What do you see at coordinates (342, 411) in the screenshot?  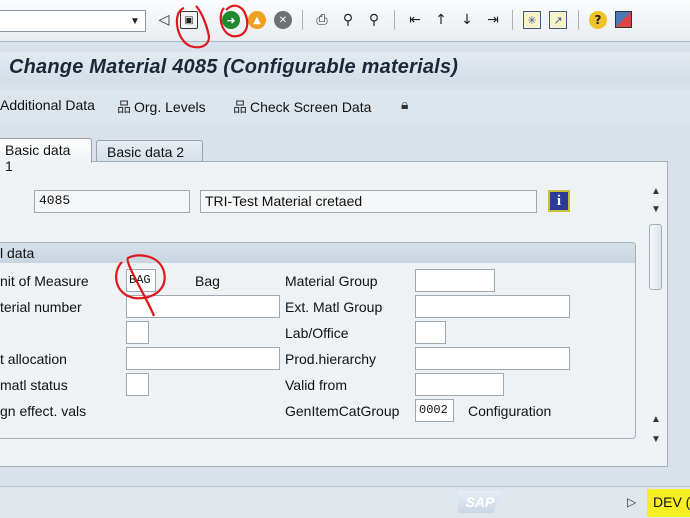 I see `gen-item-cat-group-label: GenItemCatGroup` at bounding box center [342, 411].